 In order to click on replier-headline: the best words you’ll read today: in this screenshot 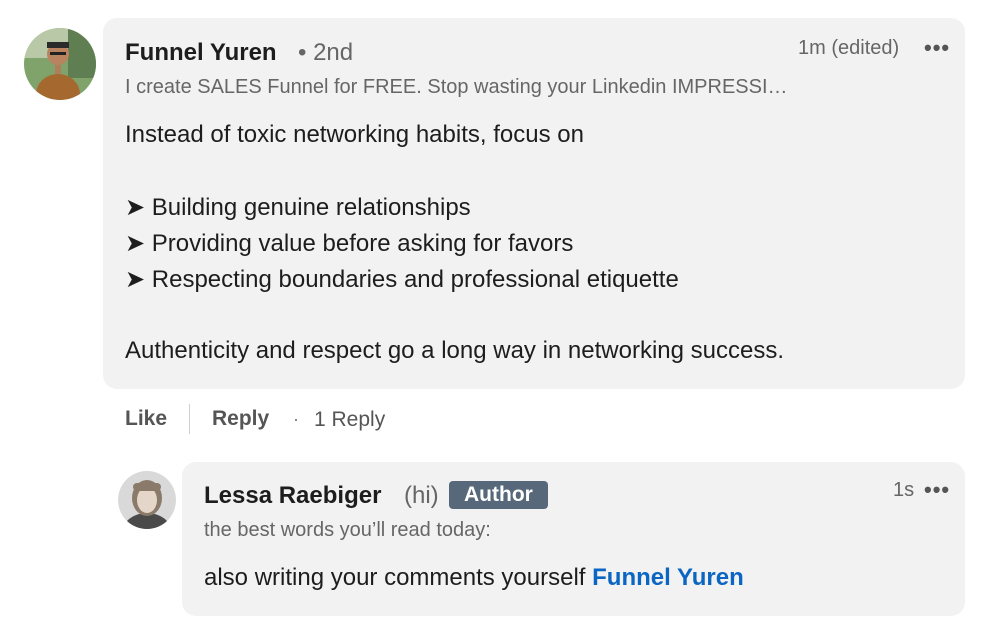, I will do `click(347, 530)`.